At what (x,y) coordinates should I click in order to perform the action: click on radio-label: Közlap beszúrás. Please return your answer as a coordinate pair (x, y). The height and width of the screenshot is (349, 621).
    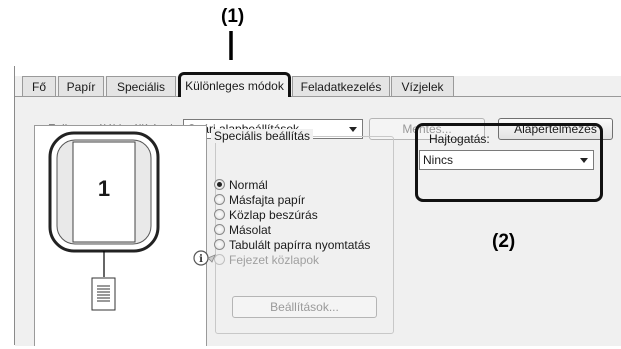
    Looking at the image, I should click on (273, 215).